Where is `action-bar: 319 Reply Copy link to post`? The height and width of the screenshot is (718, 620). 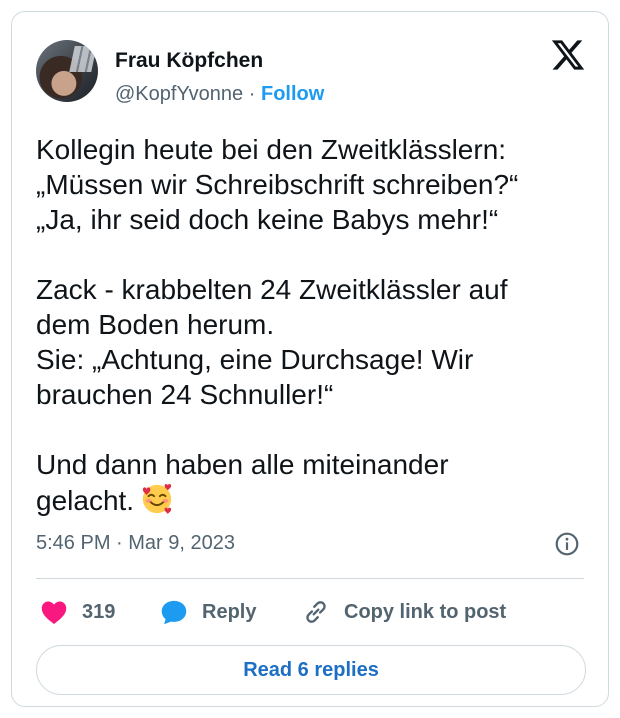
action-bar: 319 Reply Copy link to post is located at coordinates (311, 612).